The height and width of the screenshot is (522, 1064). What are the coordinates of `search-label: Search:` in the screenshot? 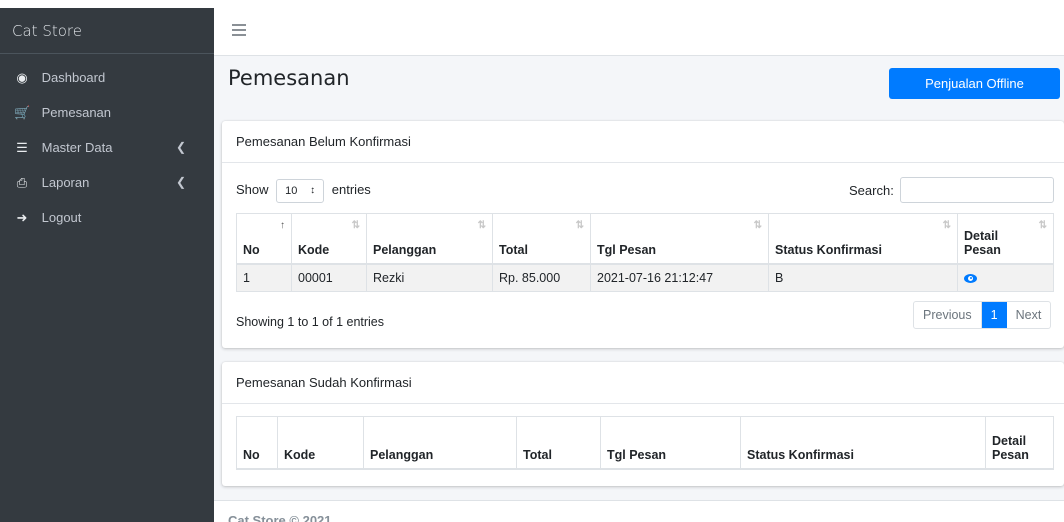 It's located at (871, 190).